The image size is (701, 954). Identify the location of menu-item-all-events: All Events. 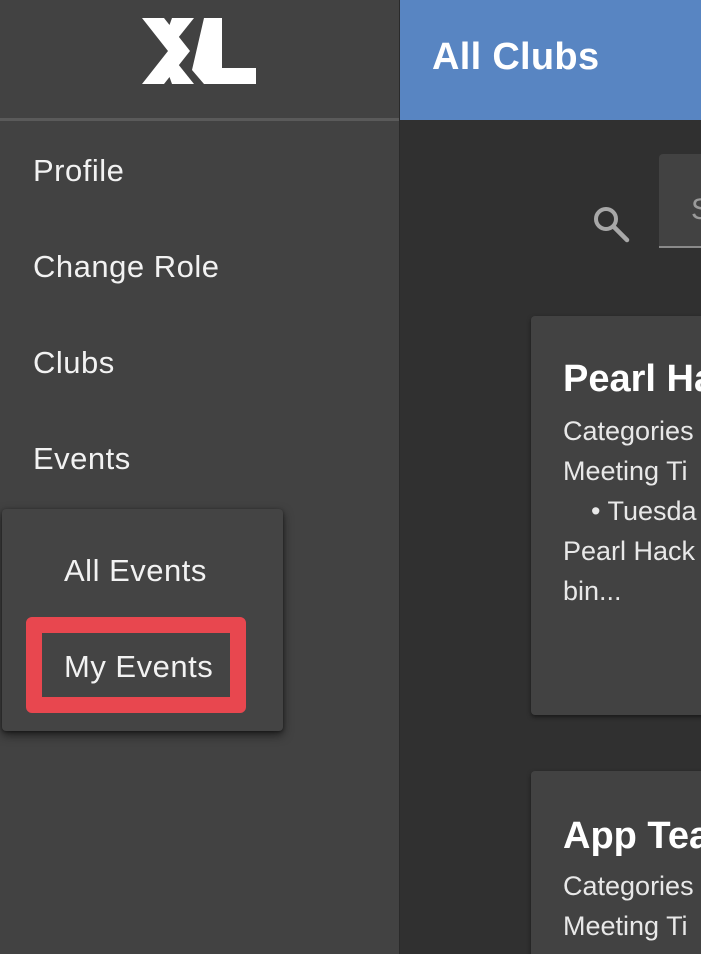
(135, 571).